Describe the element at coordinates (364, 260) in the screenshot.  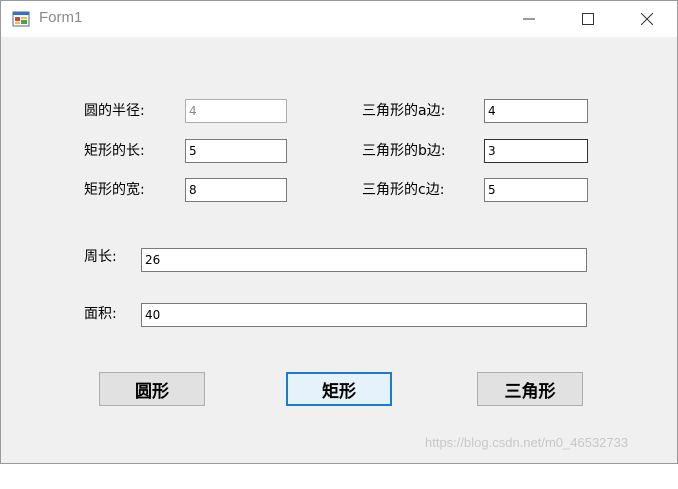
I see `perimeter-field: 26` at that location.